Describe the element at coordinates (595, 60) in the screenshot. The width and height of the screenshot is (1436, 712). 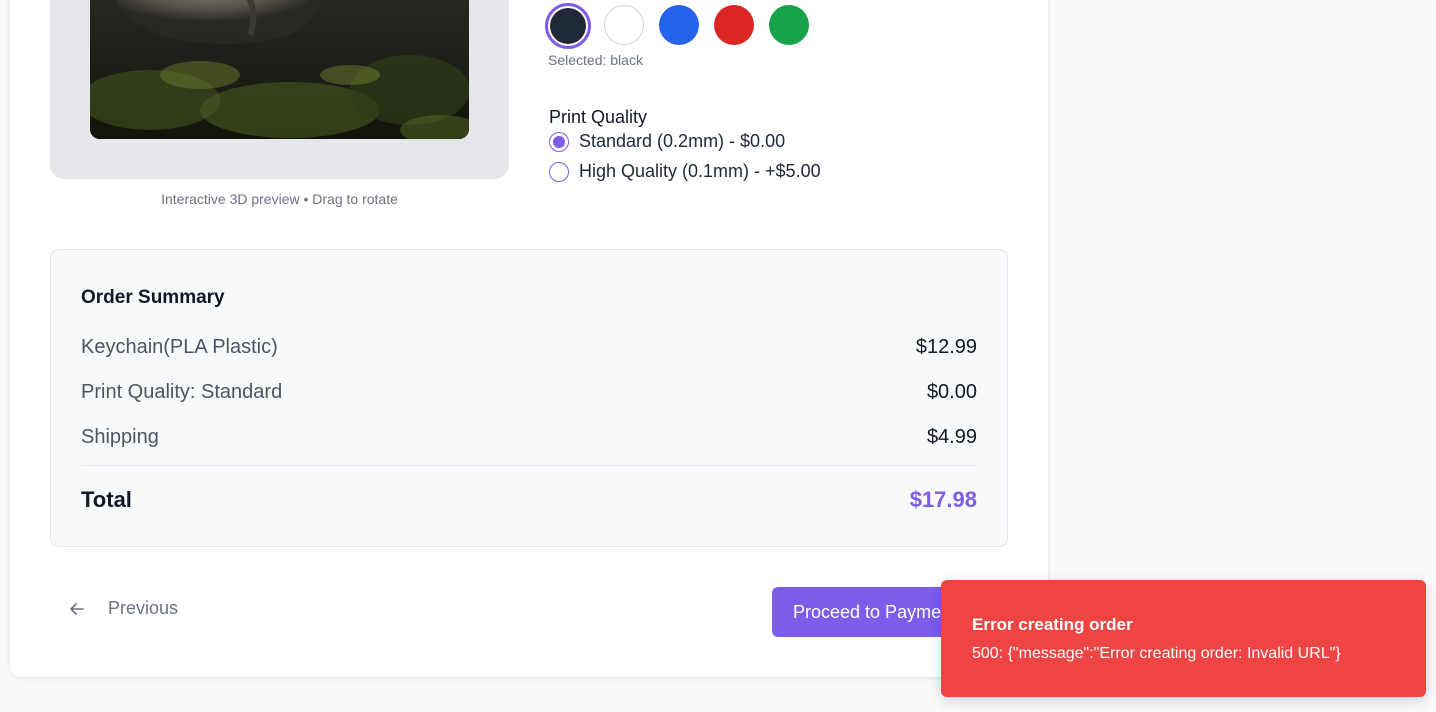
I see `selected-color-text: Selected: black` at that location.